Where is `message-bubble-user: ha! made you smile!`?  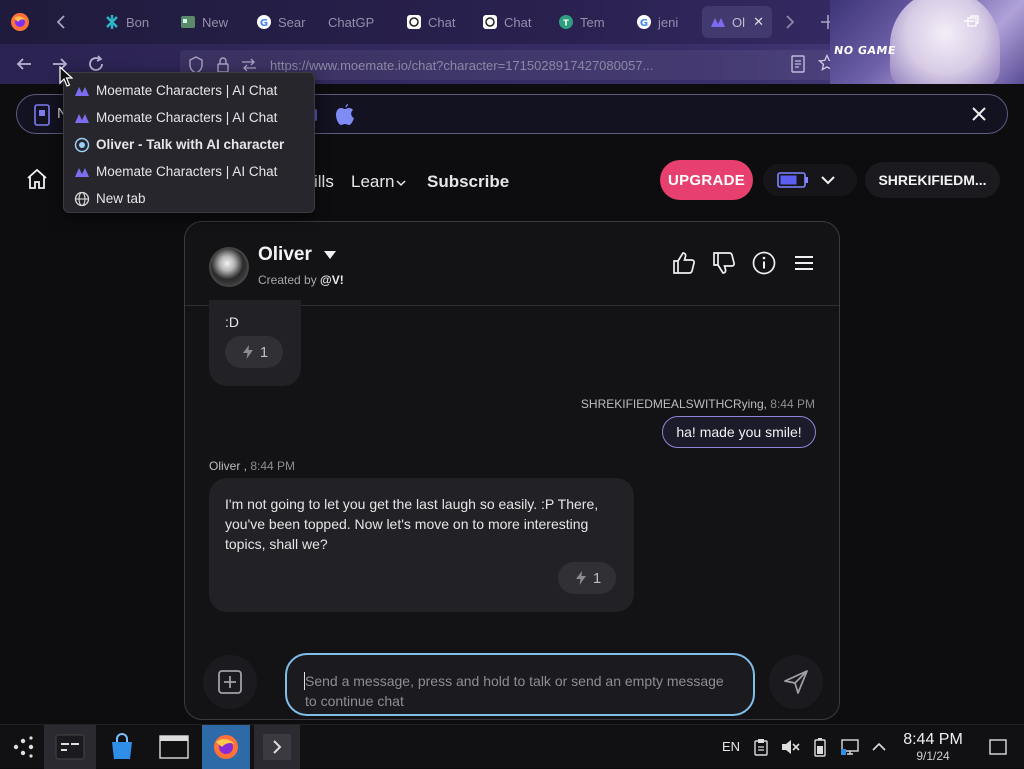 message-bubble-user: ha! made you smile! is located at coordinates (739, 432).